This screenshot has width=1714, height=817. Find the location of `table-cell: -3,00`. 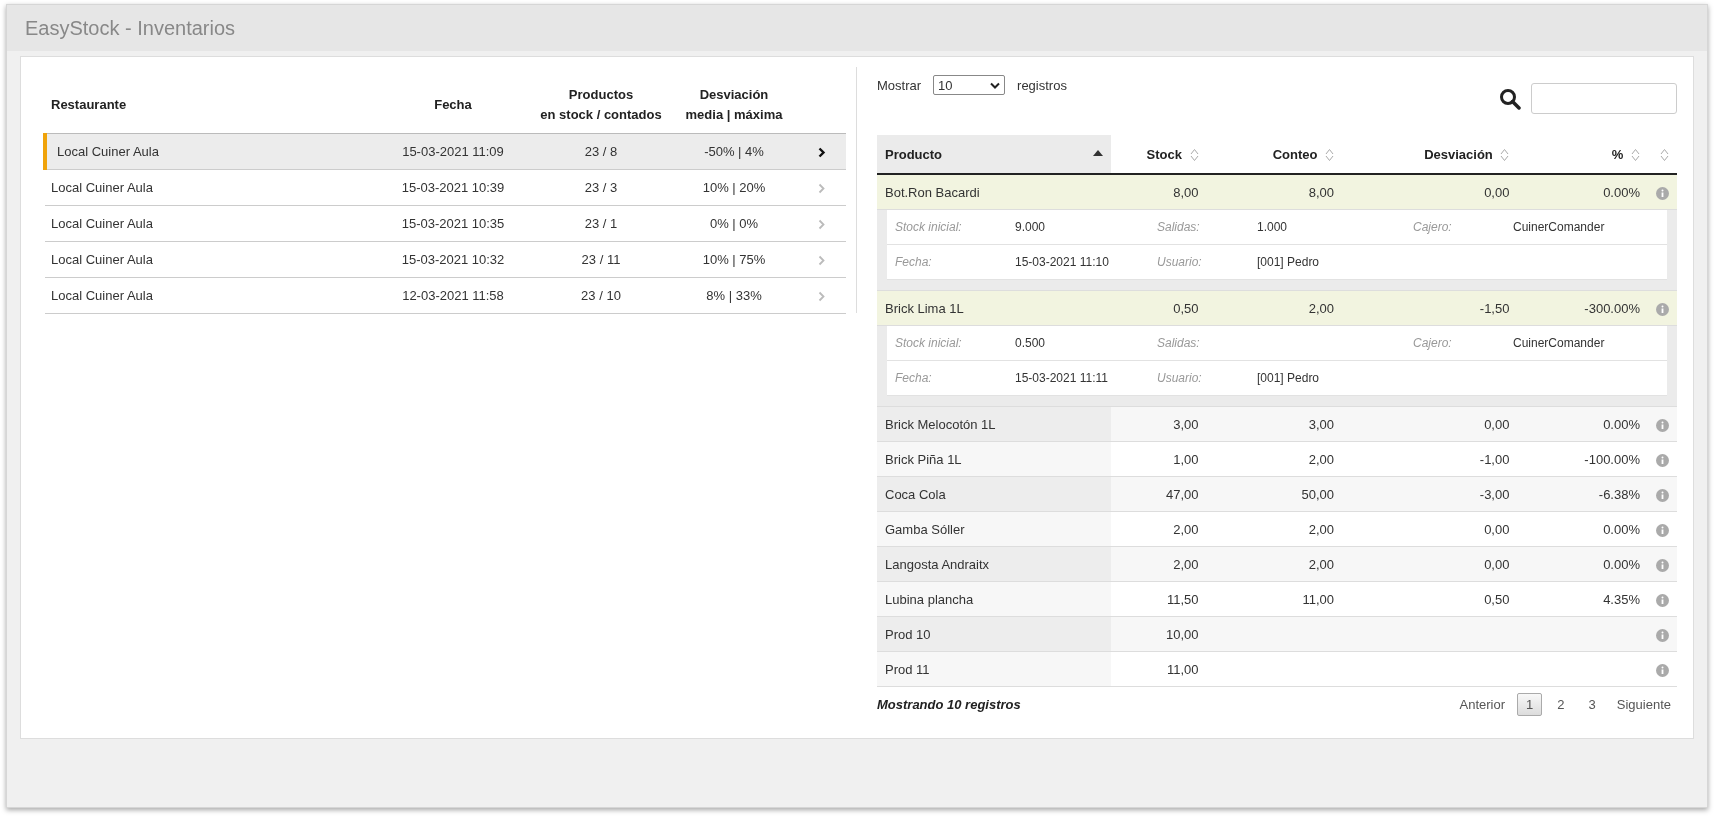

table-cell: -3,00 is located at coordinates (1494, 494).